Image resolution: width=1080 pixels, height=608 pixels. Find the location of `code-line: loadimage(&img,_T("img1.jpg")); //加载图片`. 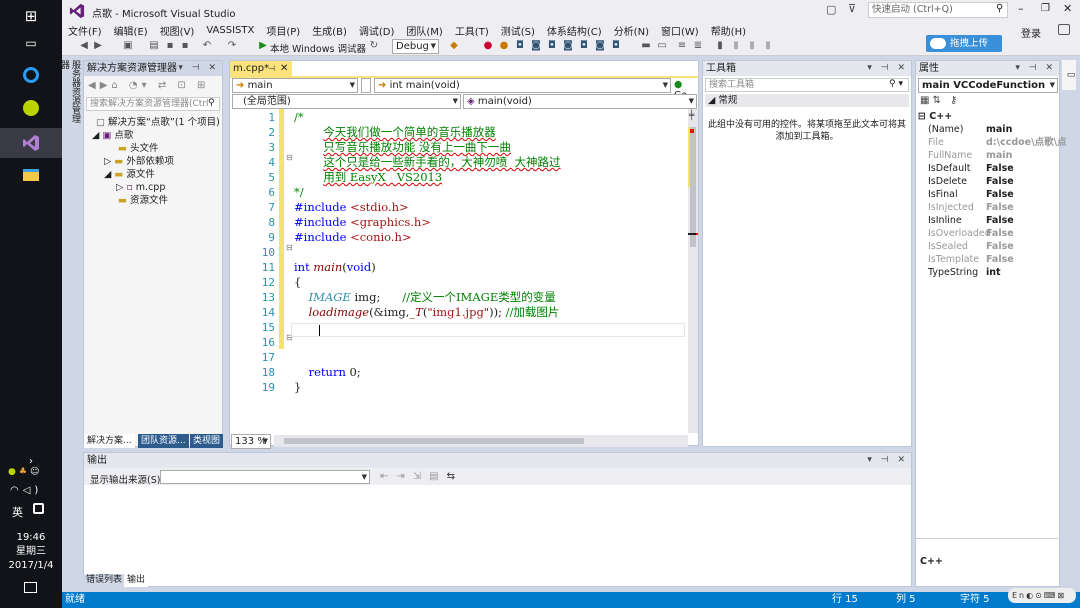

code-line: loadimage(&img,_T("img1.jpg")); //加载图片 is located at coordinates (427, 312).